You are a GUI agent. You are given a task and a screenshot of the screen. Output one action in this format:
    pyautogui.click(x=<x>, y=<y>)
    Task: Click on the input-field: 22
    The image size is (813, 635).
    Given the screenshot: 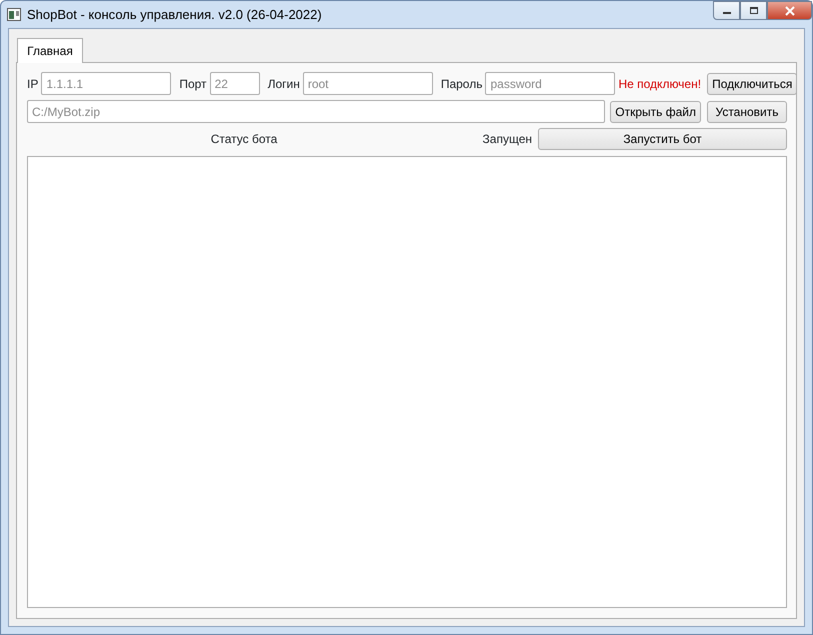 What is the action you would take?
    pyautogui.click(x=235, y=83)
    